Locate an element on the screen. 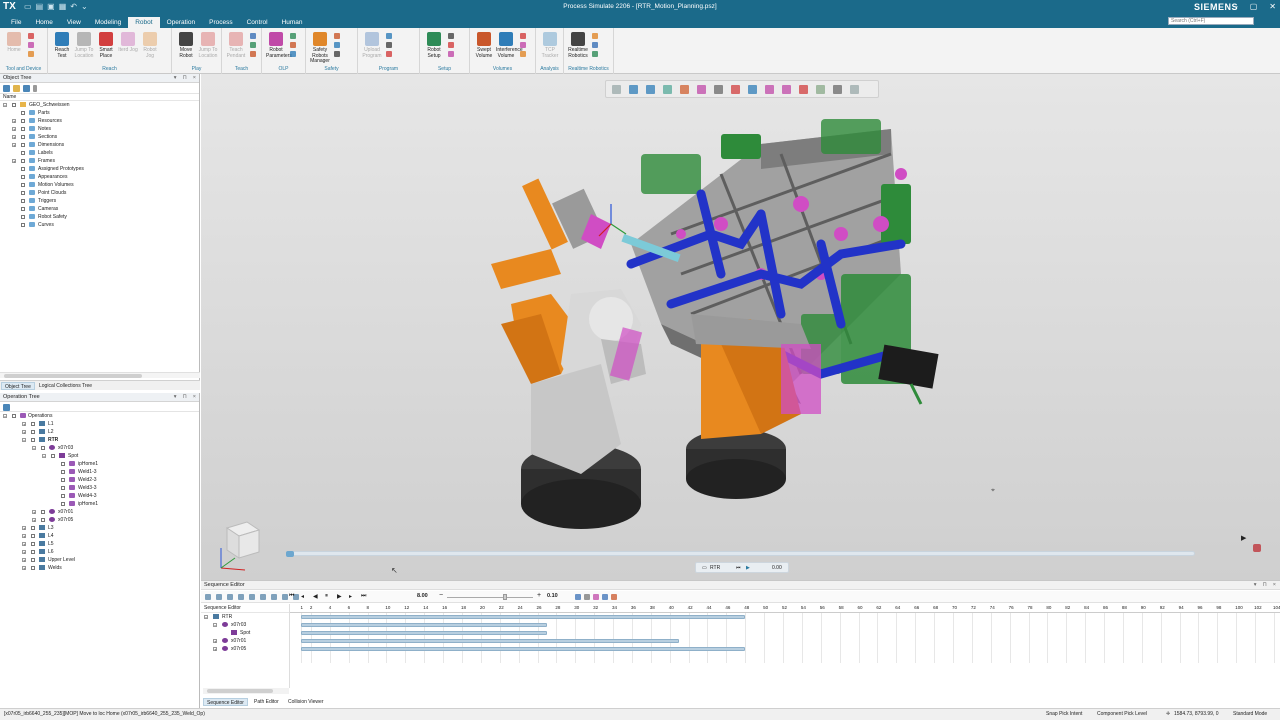 The image size is (1280, 720). tree-node-frames: + Frames is located at coordinates (99, 161).